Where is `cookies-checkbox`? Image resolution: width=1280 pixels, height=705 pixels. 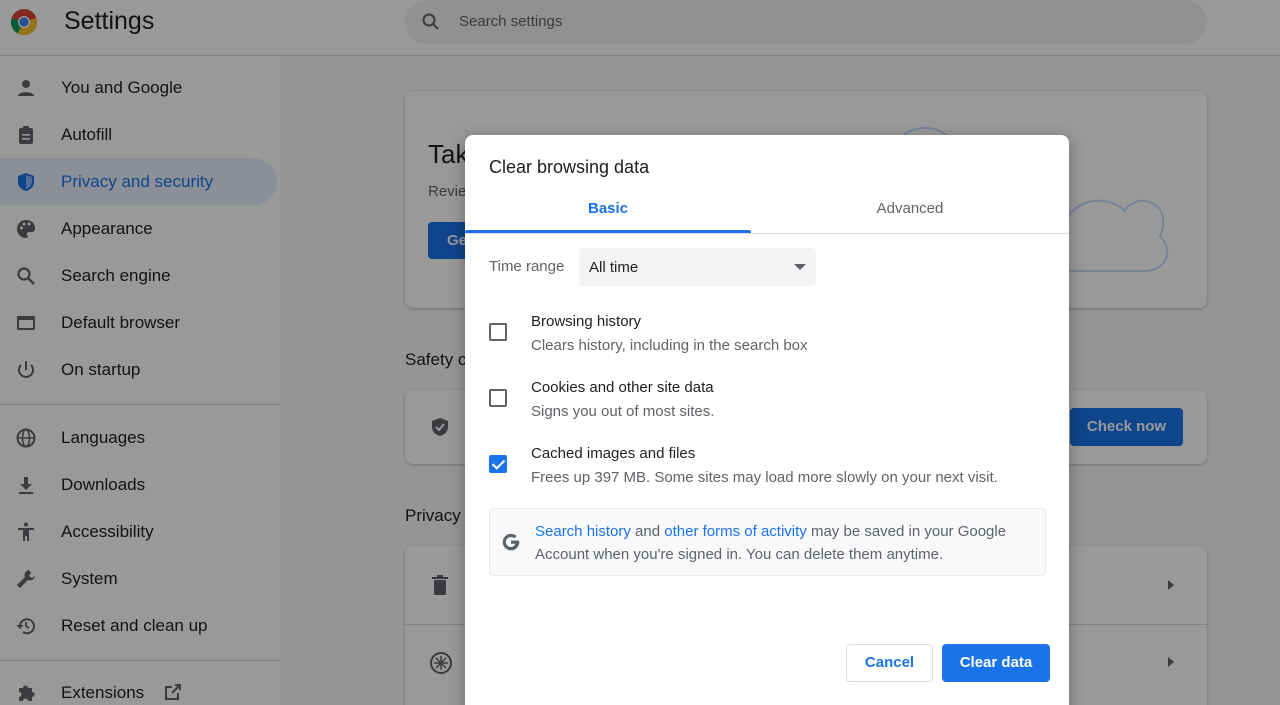 cookies-checkbox is located at coordinates (498, 398).